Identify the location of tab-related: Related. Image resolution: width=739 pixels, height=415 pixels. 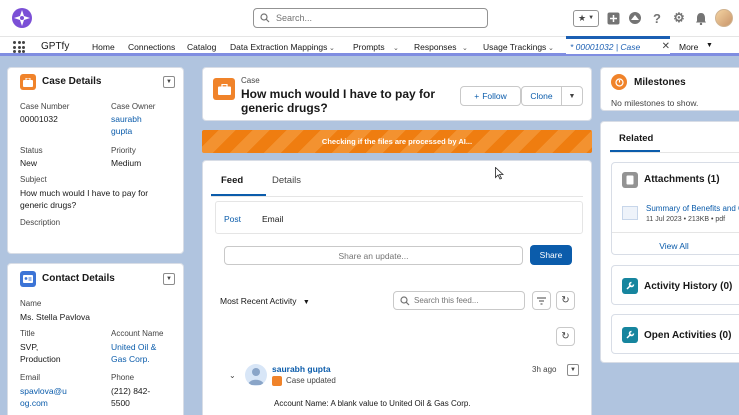
(636, 138).